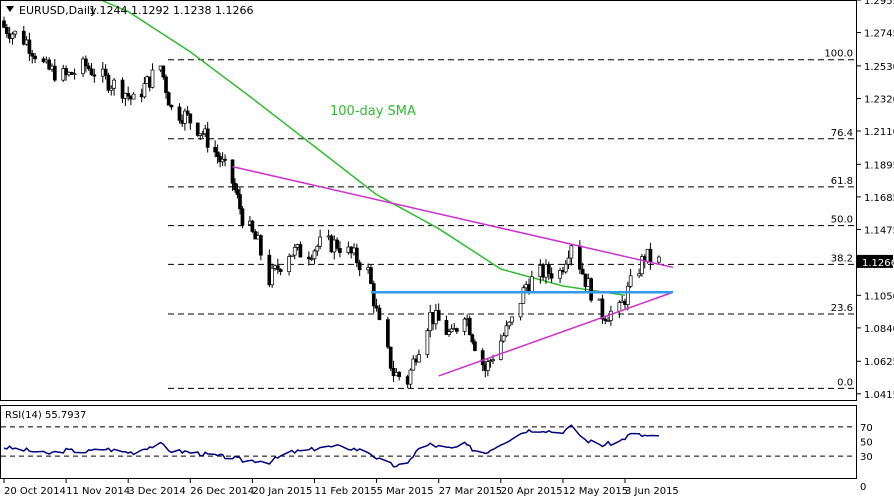 This screenshot has width=894, height=502. Describe the element at coordinates (866, 457) in the screenshot. I see `rsi-tick-label: 30` at that location.